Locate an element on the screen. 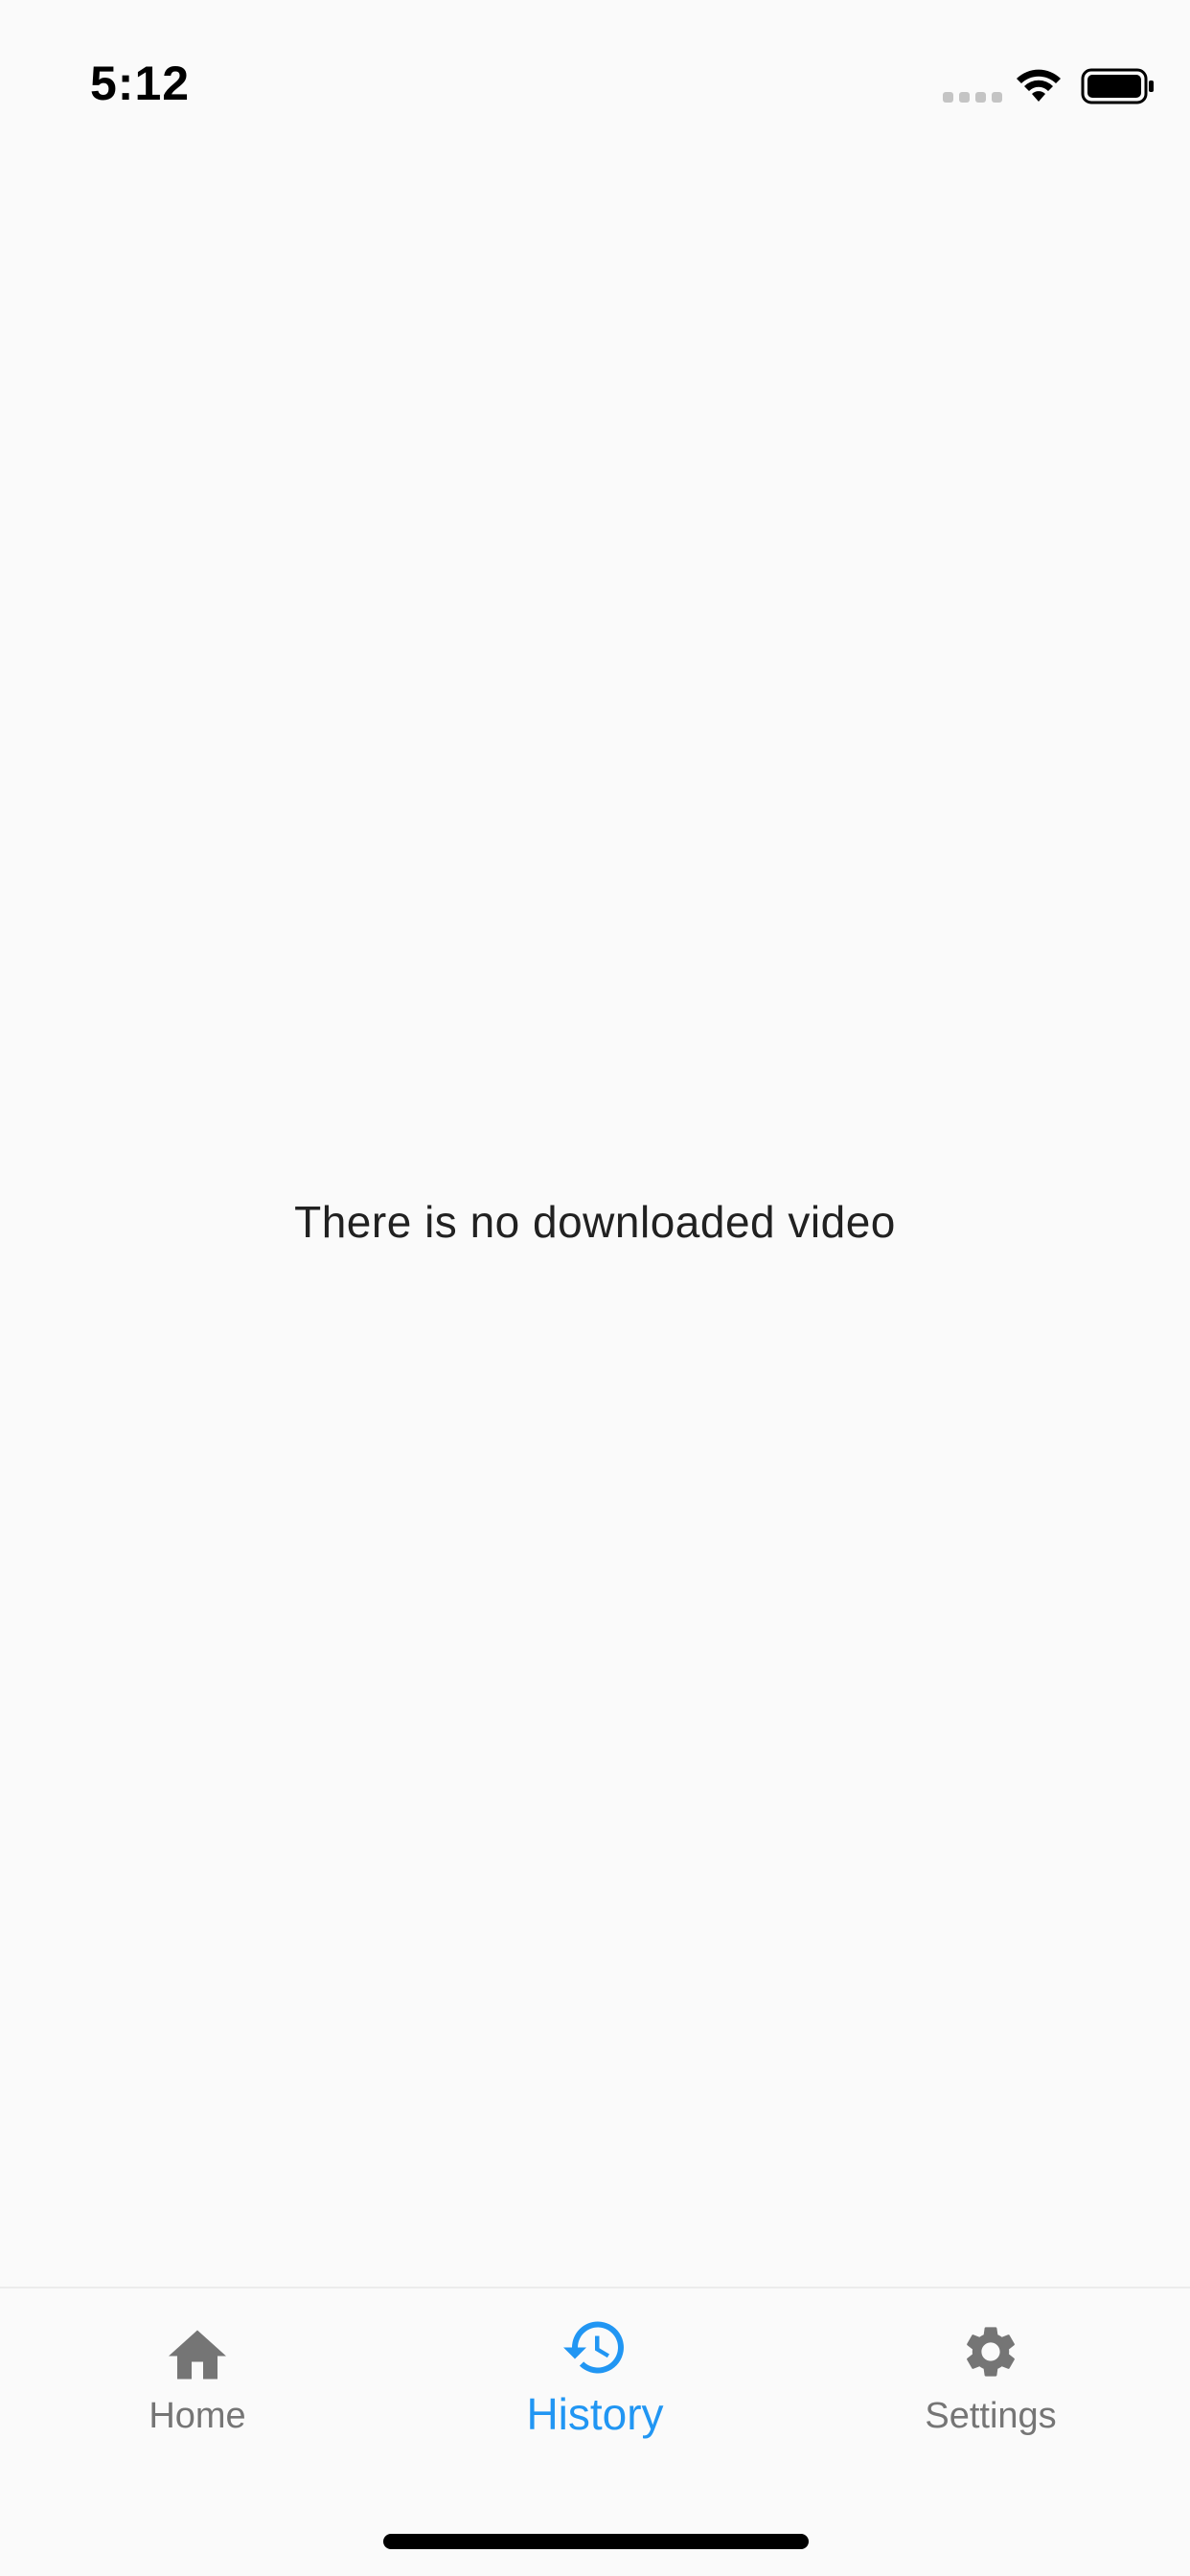 This screenshot has width=1190, height=2576. cellular-signal-icon is located at coordinates (973, 97).